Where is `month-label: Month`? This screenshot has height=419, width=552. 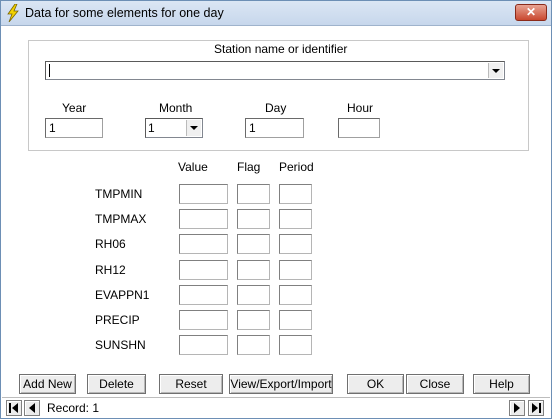
month-label: Month is located at coordinates (176, 108).